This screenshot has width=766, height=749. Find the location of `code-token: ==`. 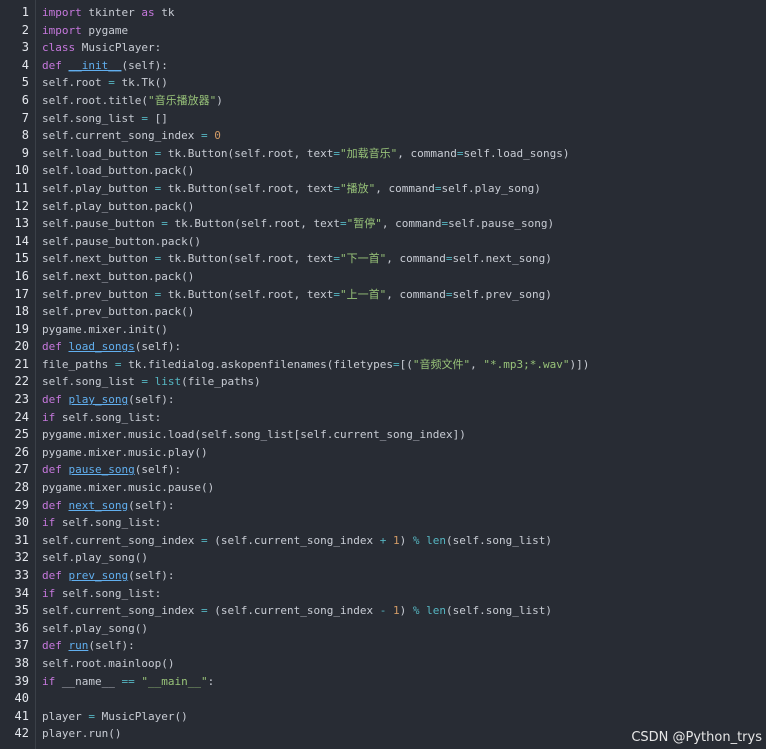

code-token: == is located at coordinates (128, 681).